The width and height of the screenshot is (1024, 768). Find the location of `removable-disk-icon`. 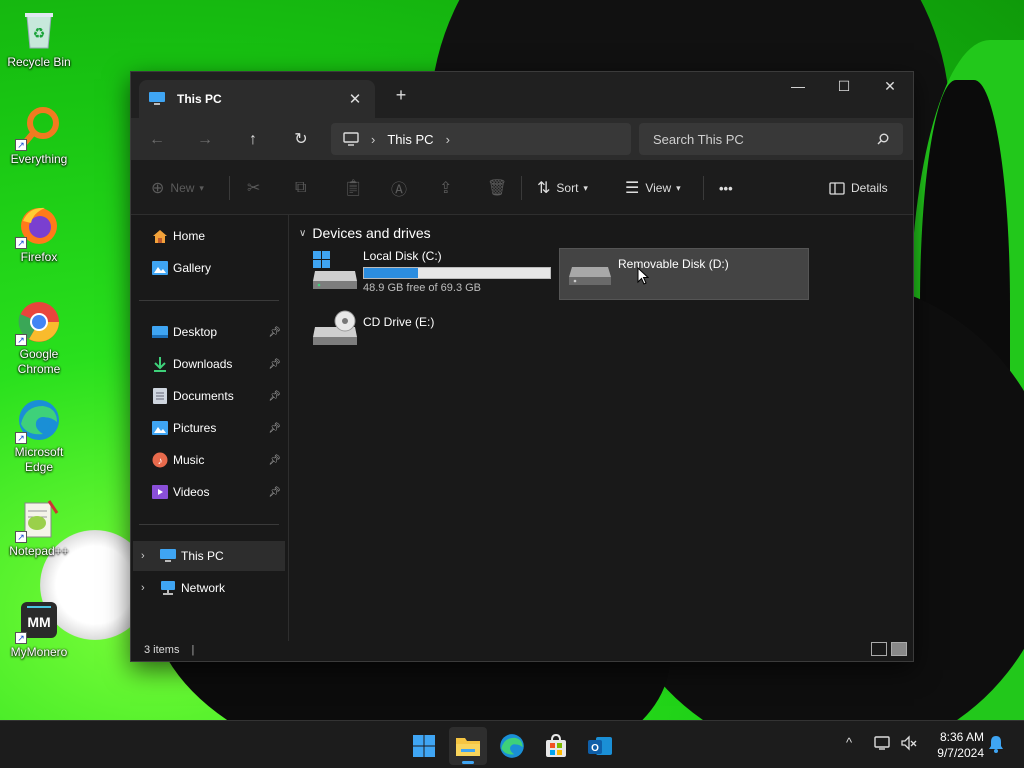

removable-disk-icon is located at coordinates (590, 271).